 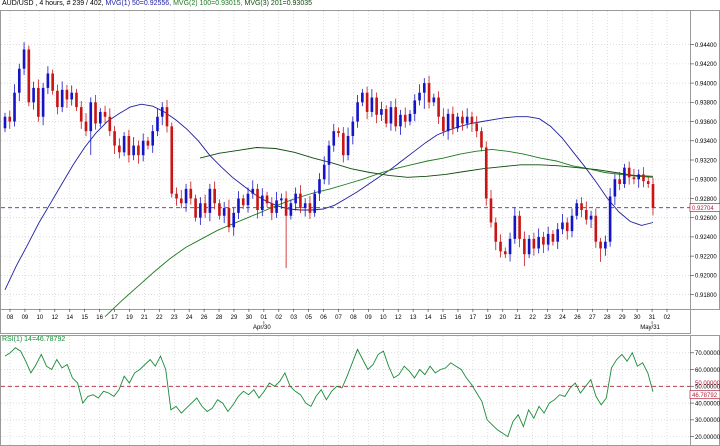 I want to click on rsi-axis-label: 40.00000, so click(x=707, y=404).